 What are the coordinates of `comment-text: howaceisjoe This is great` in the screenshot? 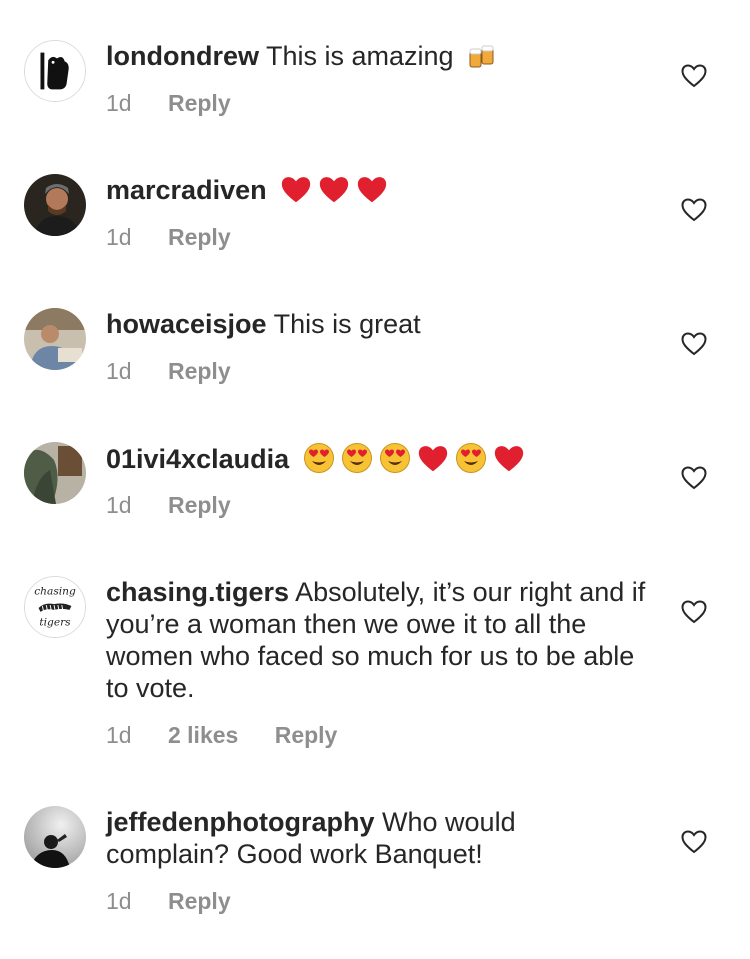 It's located at (376, 324).